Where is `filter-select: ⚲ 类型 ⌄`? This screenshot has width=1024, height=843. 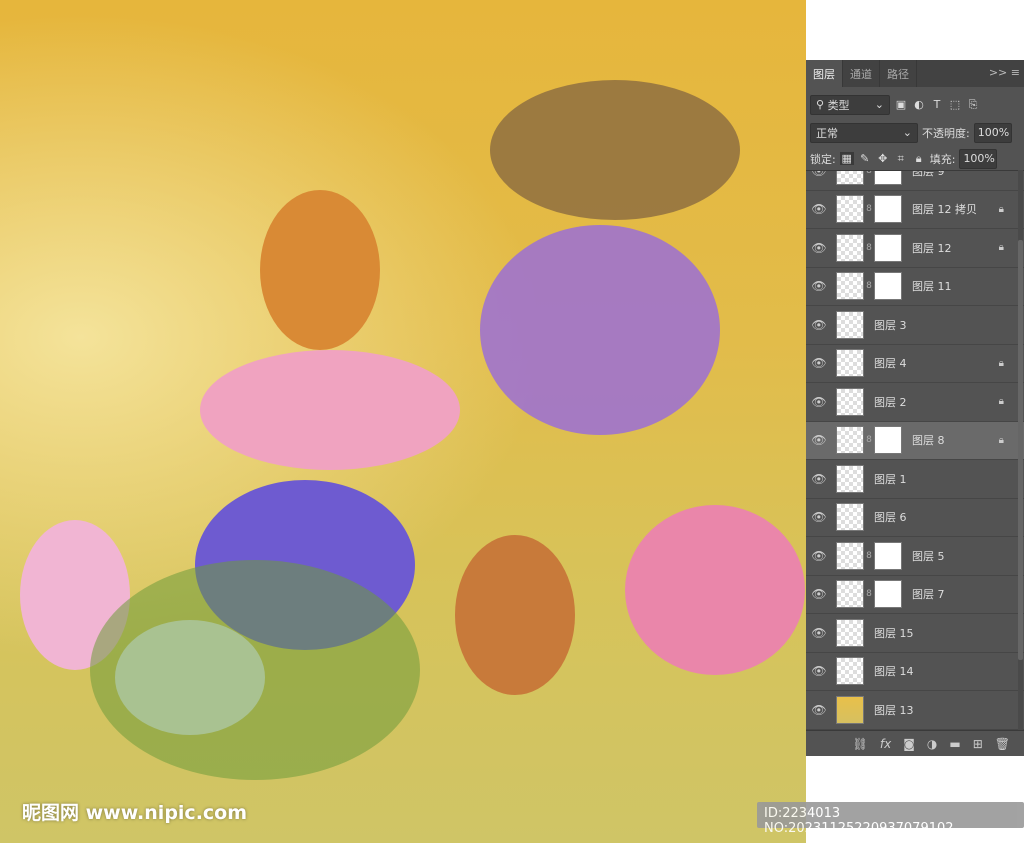
filter-select: ⚲ 类型 ⌄ is located at coordinates (850, 104).